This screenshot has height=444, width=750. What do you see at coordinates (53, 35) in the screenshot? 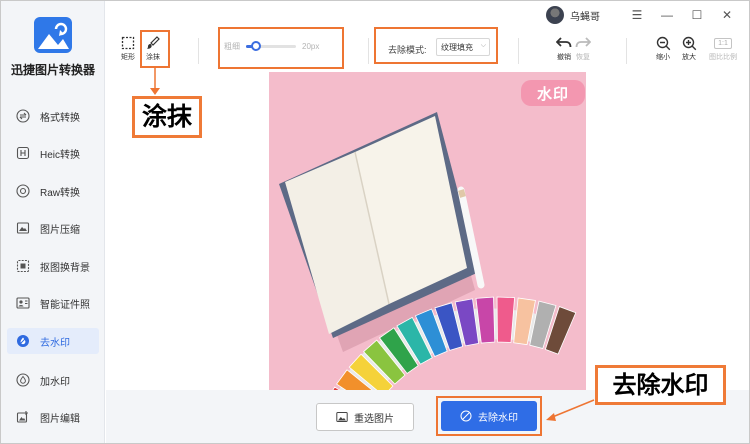
I see `app-logo-icon` at bounding box center [53, 35].